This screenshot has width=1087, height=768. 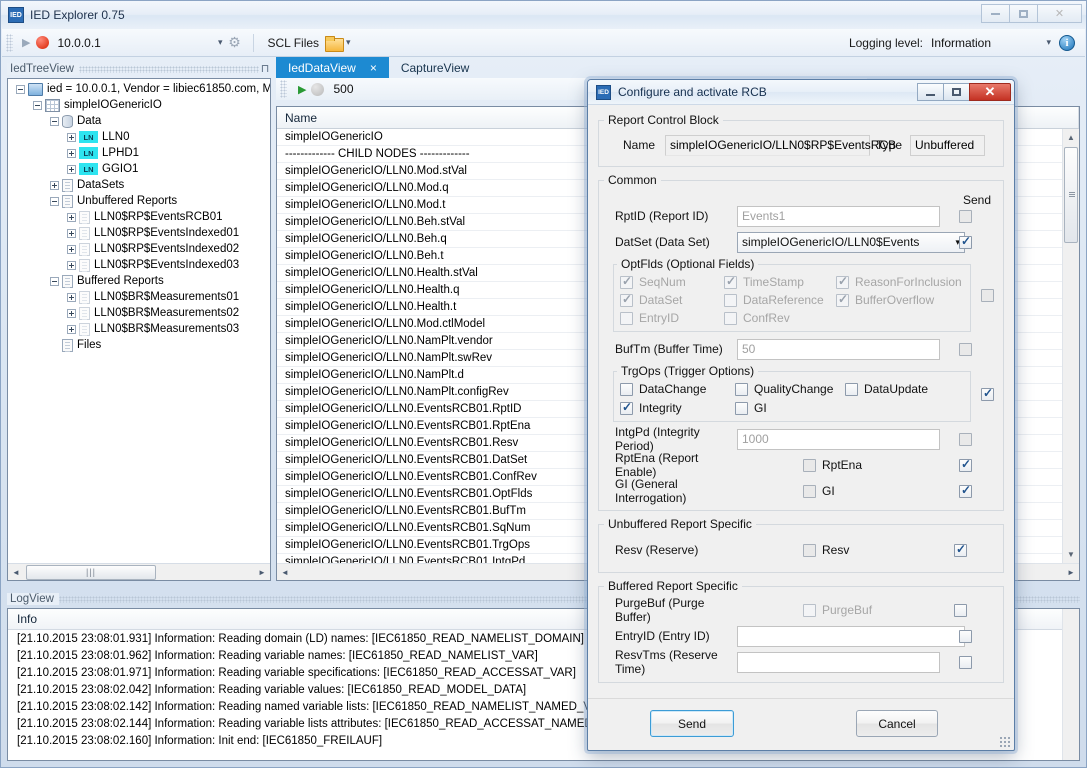 I want to click on gear-icon: ⚙, so click(x=234, y=42).